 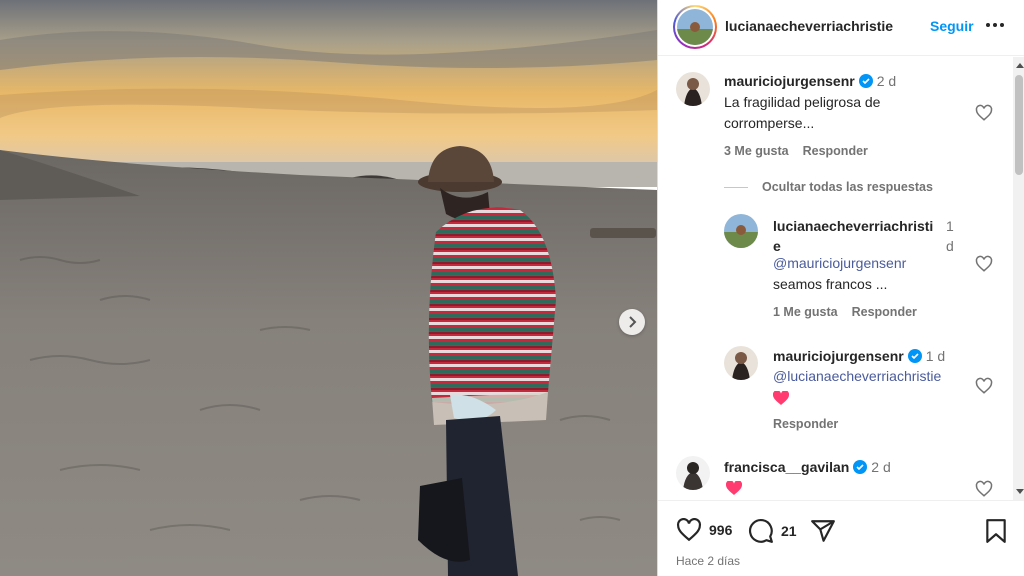 What do you see at coordinates (756, 151) in the screenshot?
I see `comment-likes: 3 Me gusta` at bounding box center [756, 151].